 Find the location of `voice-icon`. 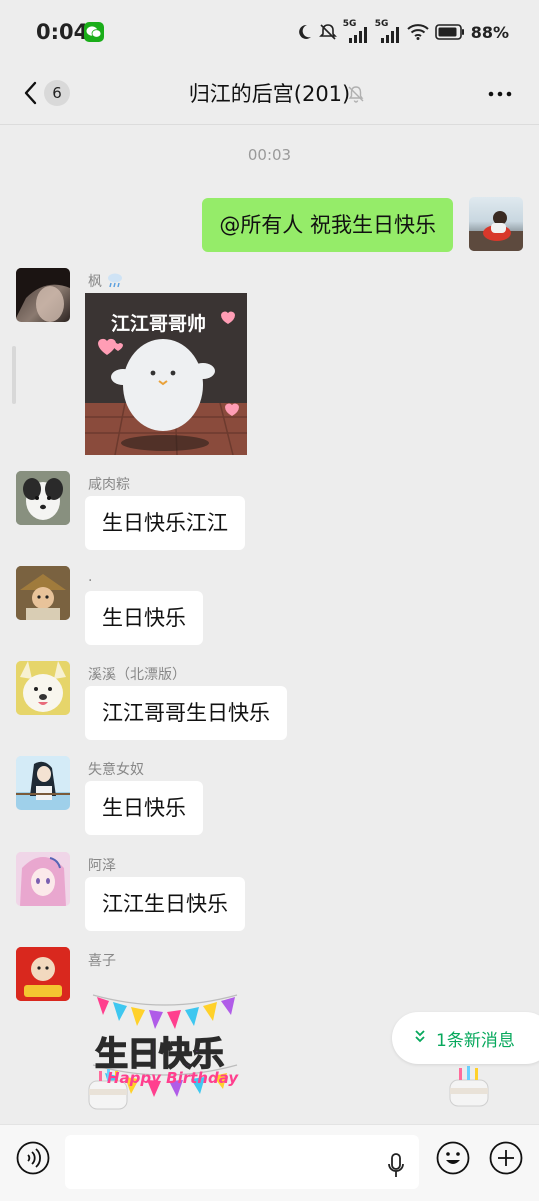

voice-icon is located at coordinates (33, 1158).